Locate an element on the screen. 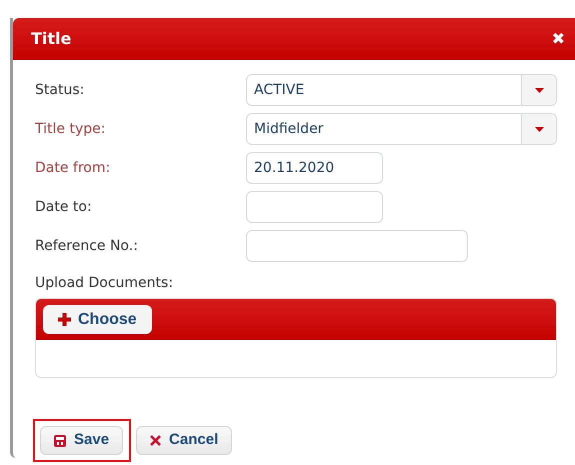 This screenshot has width=575, height=465. input-field: 20.11.2020 is located at coordinates (314, 168).